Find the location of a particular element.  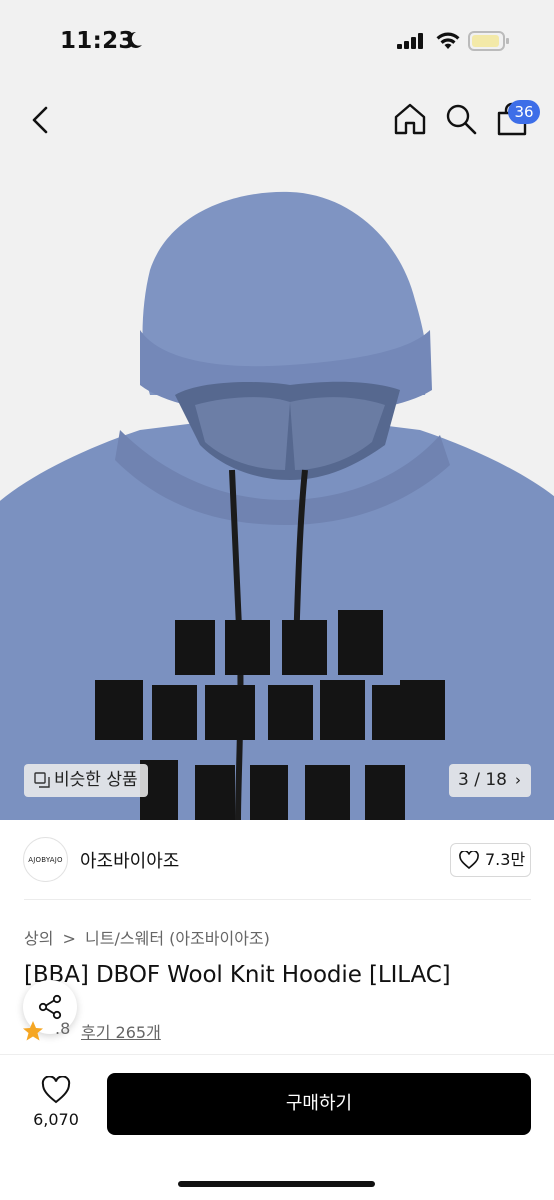

brand-name: 아조바이아조 is located at coordinates (129, 860).